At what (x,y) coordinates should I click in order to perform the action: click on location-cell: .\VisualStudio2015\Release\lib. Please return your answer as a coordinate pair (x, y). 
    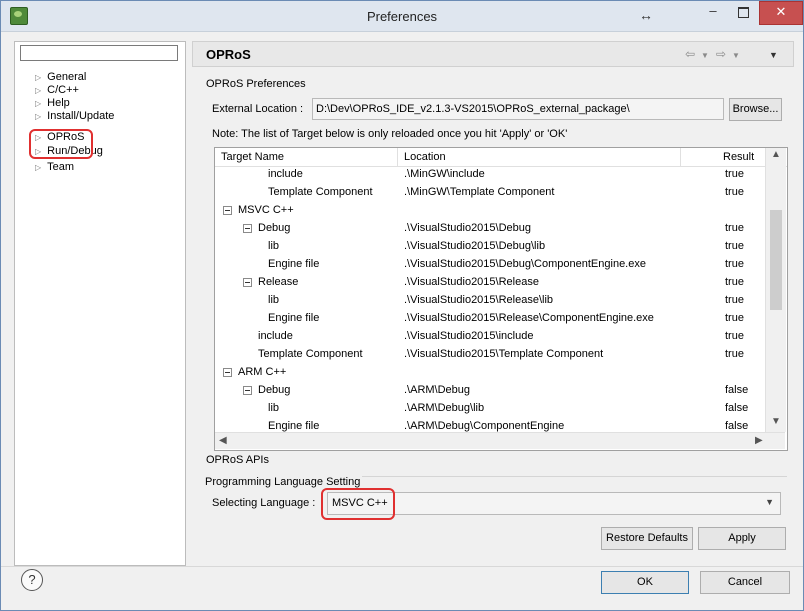
    Looking at the image, I should click on (479, 300).